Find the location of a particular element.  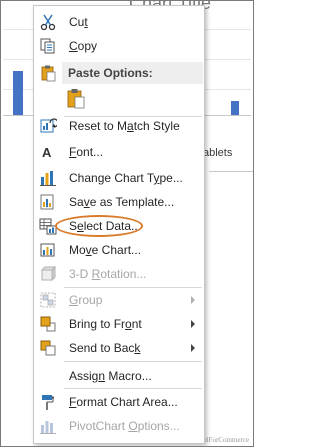

format-brush-icon is located at coordinates (48, 402).